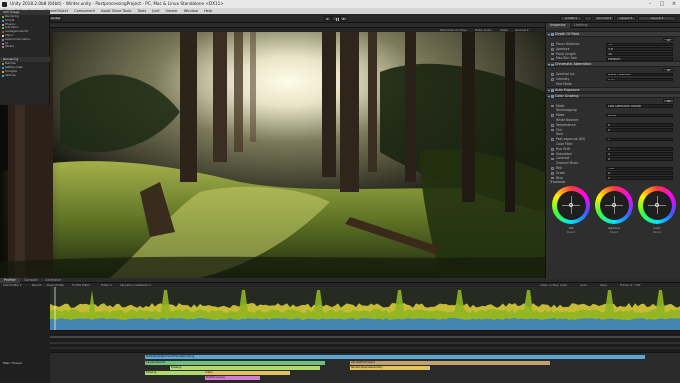  I want to click on timeline-sample-block: Camera.Render, so click(235, 363).